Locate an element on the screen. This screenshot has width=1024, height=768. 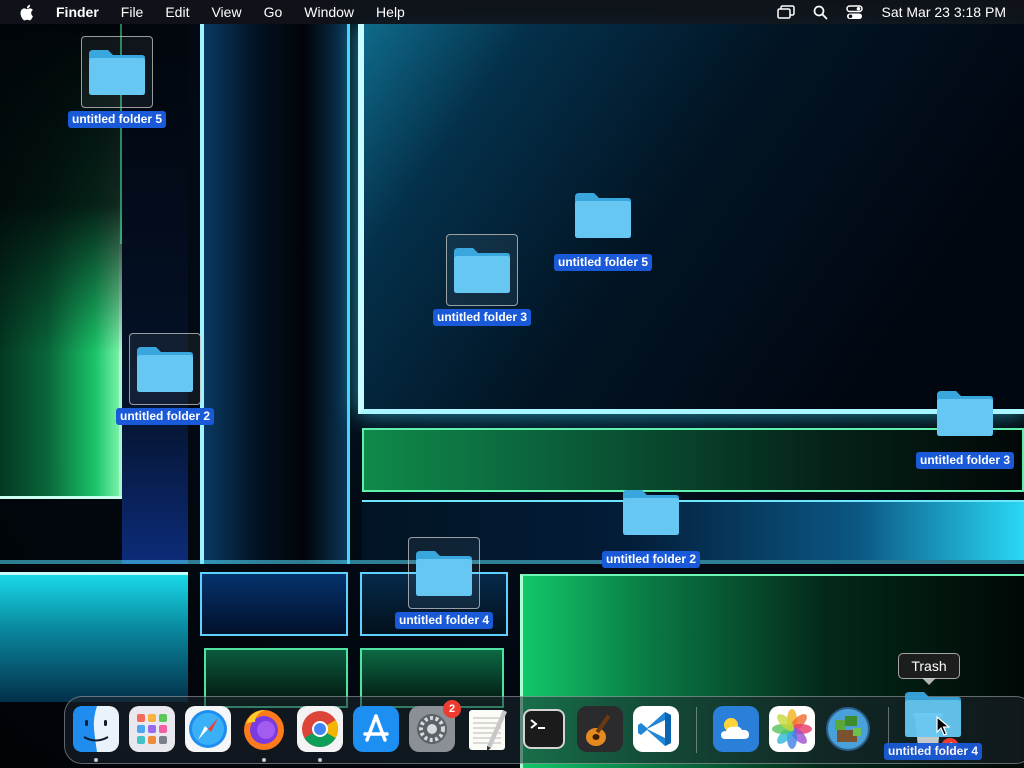
dock-app-terminal is located at coordinates (544, 729).